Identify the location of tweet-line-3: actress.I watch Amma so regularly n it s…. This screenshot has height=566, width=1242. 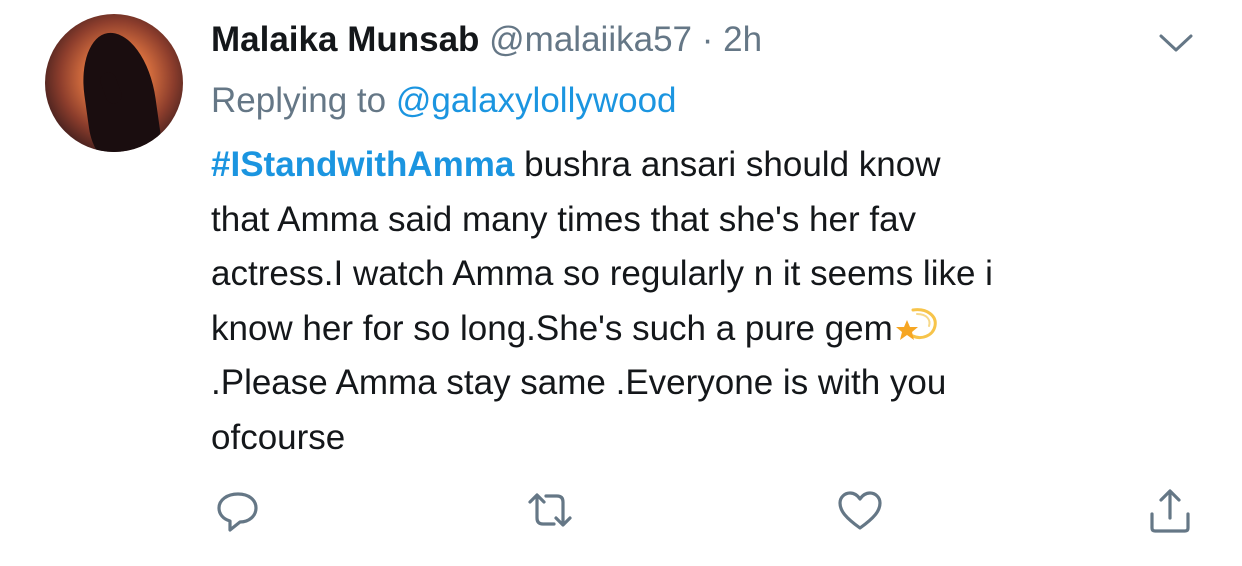
(602, 273).